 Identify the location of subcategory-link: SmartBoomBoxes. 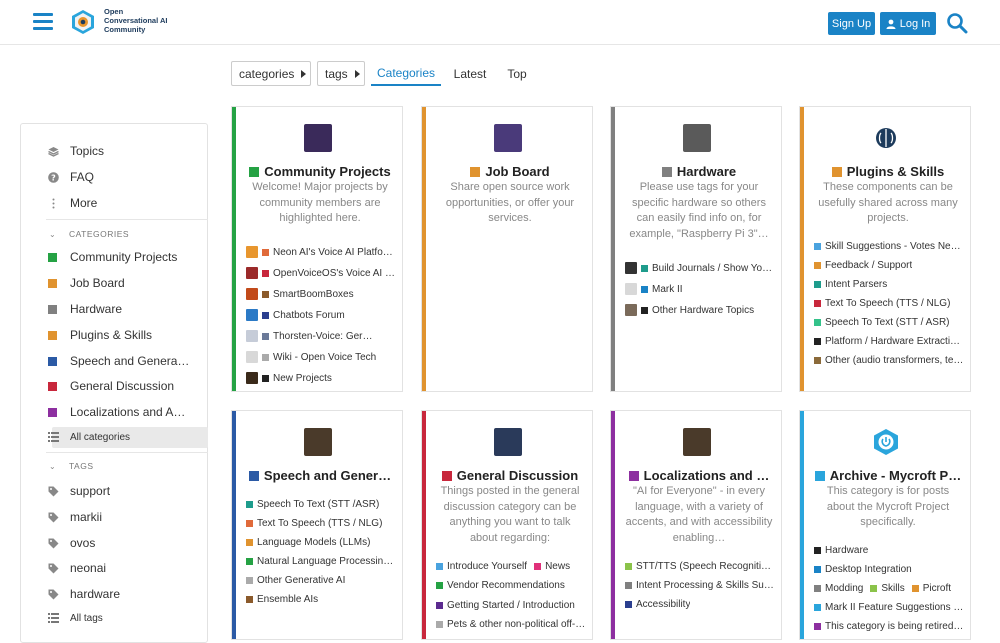
(321, 294).